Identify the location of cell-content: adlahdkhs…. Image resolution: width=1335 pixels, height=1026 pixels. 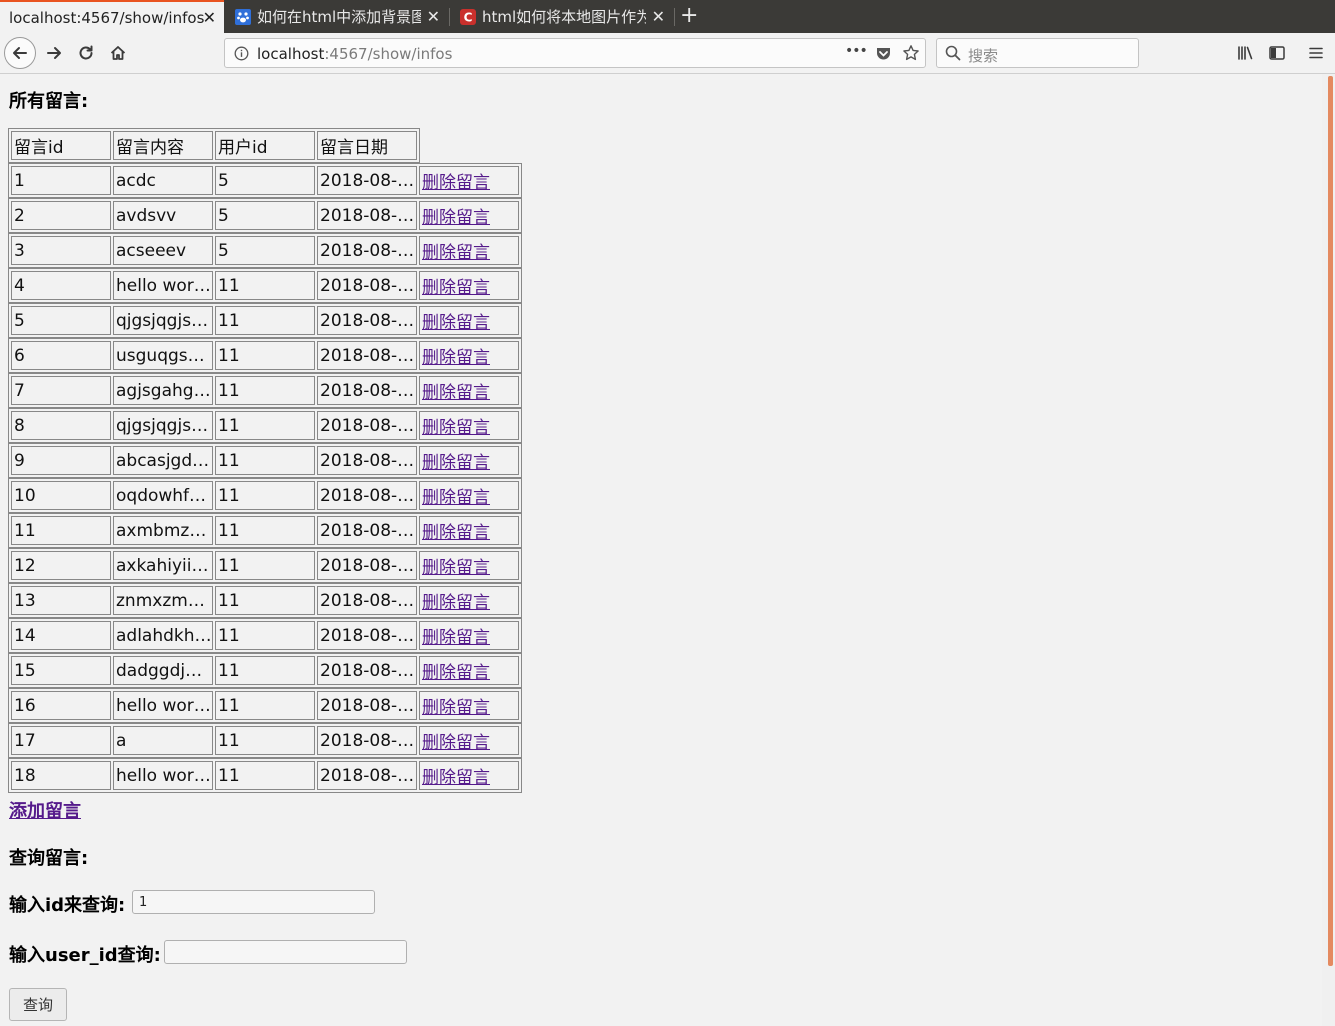
(163, 635).